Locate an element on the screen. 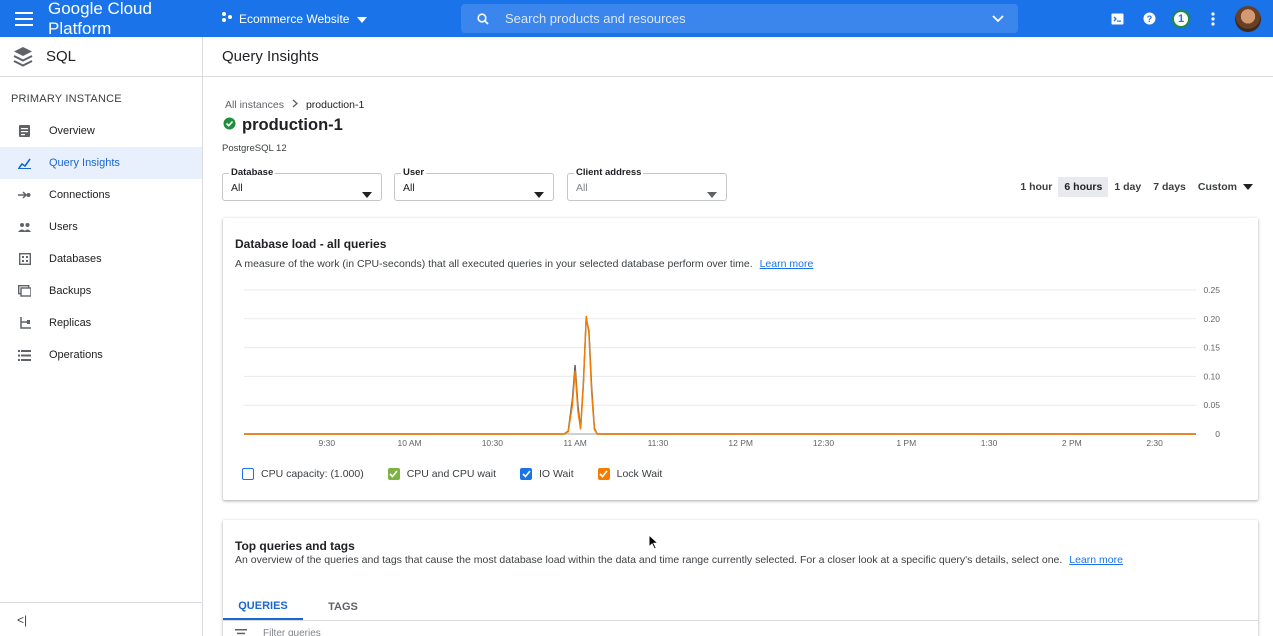 The image size is (1273, 636). filter-queries-bar: Filter queries is located at coordinates (278, 632).